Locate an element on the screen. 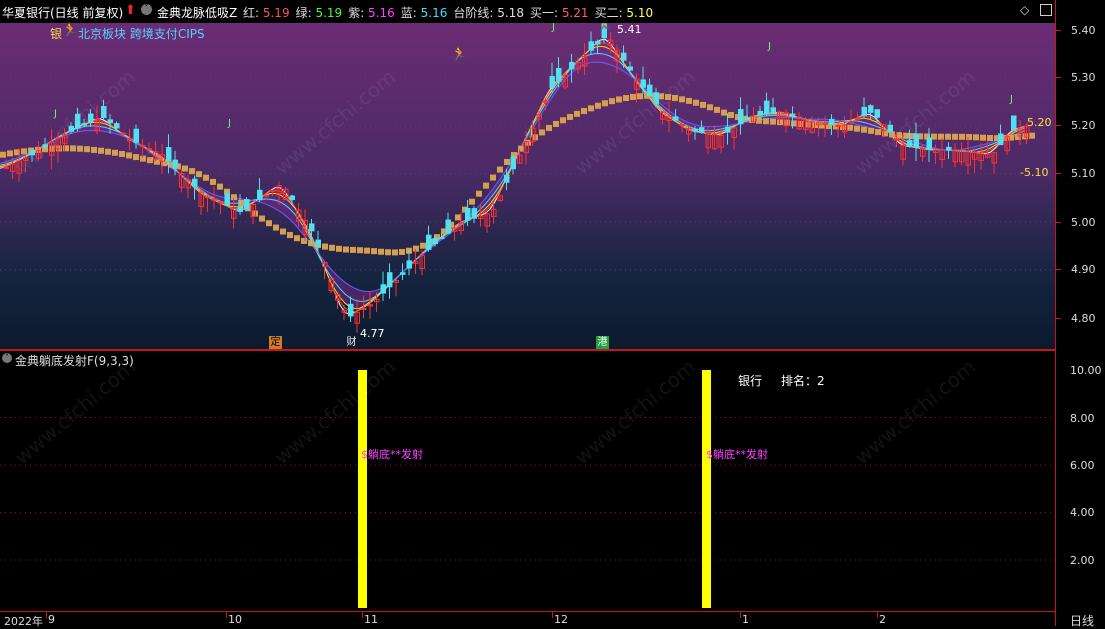 The width and height of the screenshot is (1105, 629). price-tick: 5.00 is located at coordinates (1083, 222).